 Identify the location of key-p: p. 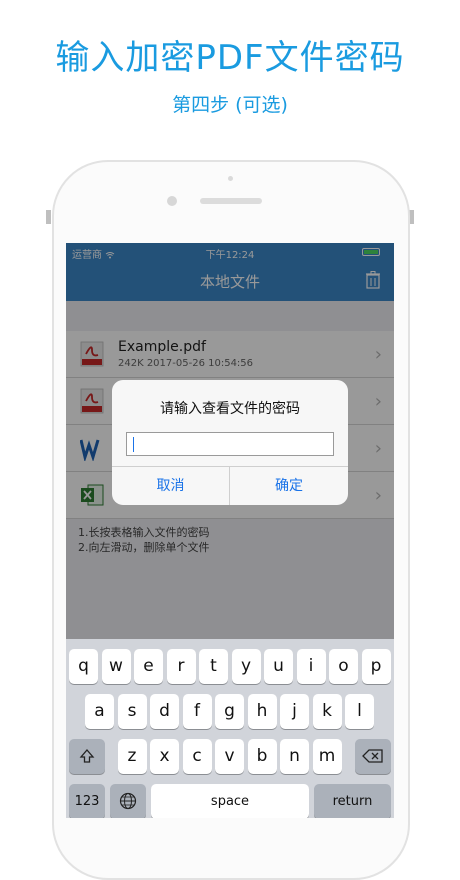
(376, 666).